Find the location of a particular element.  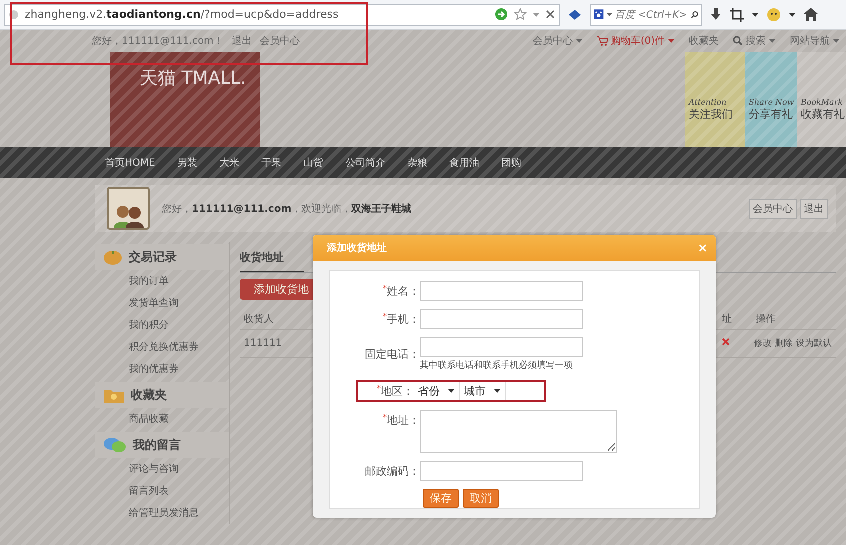

top-menu-item: 购物车(0)件 is located at coordinates (635, 41).